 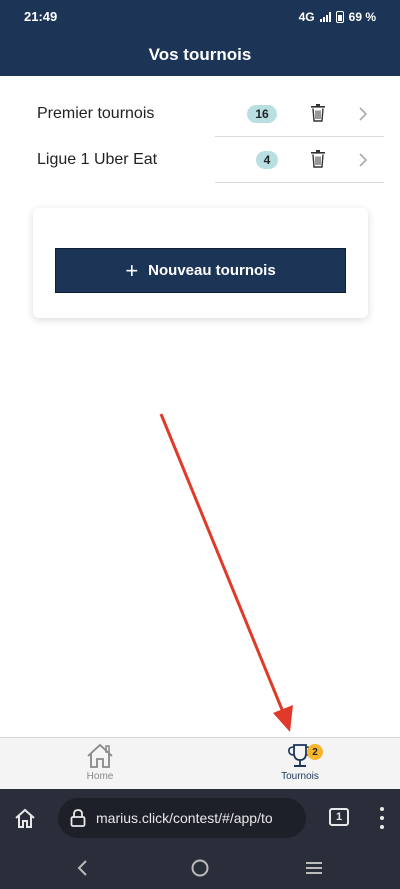 What do you see at coordinates (300, 763) in the screenshot?
I see `tab-tournois: Tournois 2` at bounding box center [300, 763].